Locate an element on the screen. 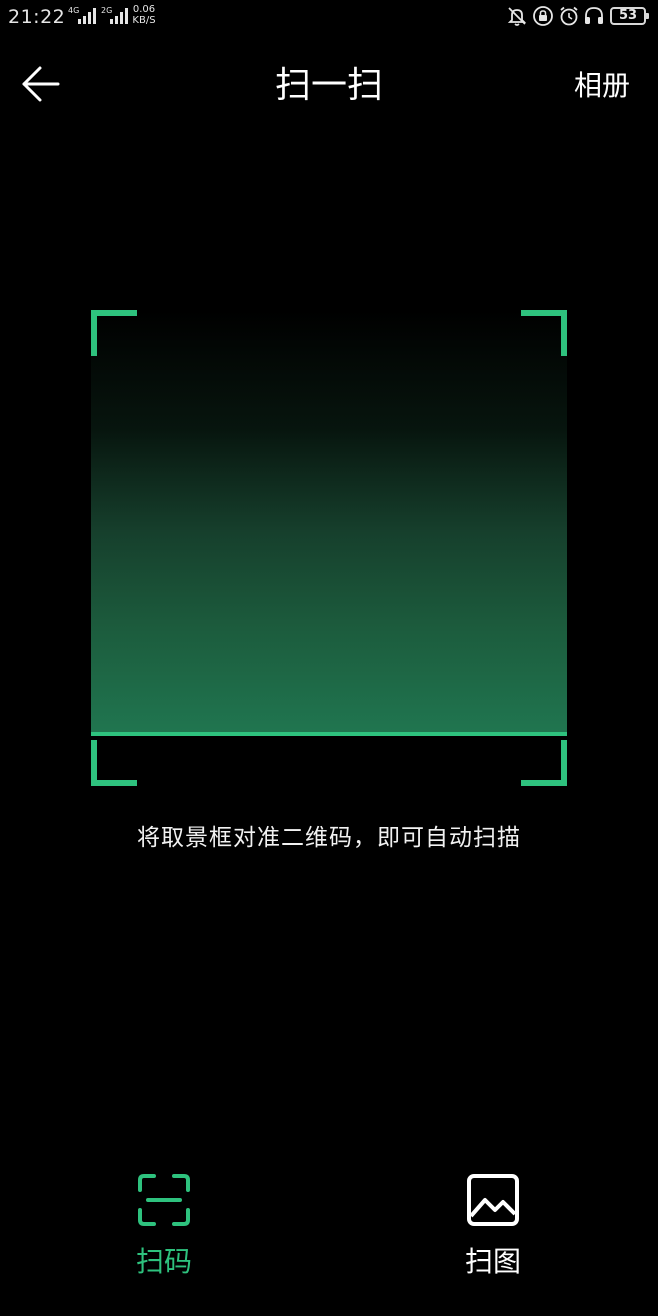  network-speed-value: 0.06 is located at coordinates (144, 9).